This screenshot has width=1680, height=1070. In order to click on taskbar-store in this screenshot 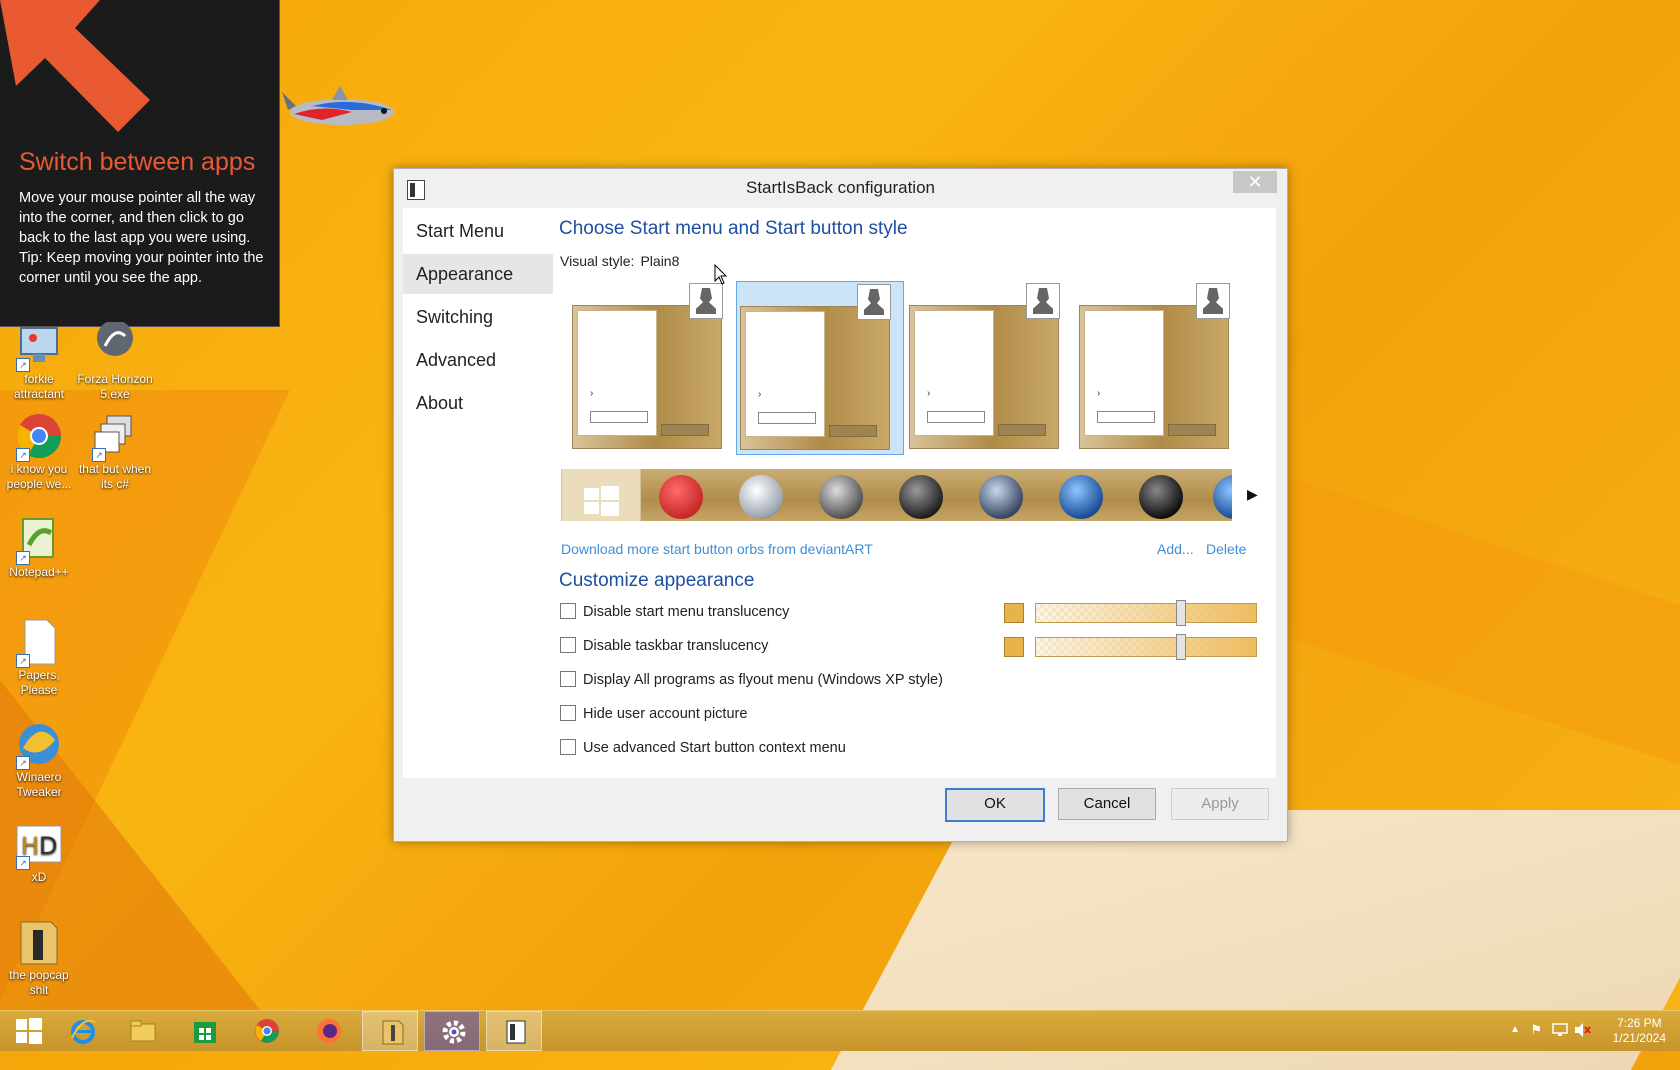, I will do `click(204, 1031)`.